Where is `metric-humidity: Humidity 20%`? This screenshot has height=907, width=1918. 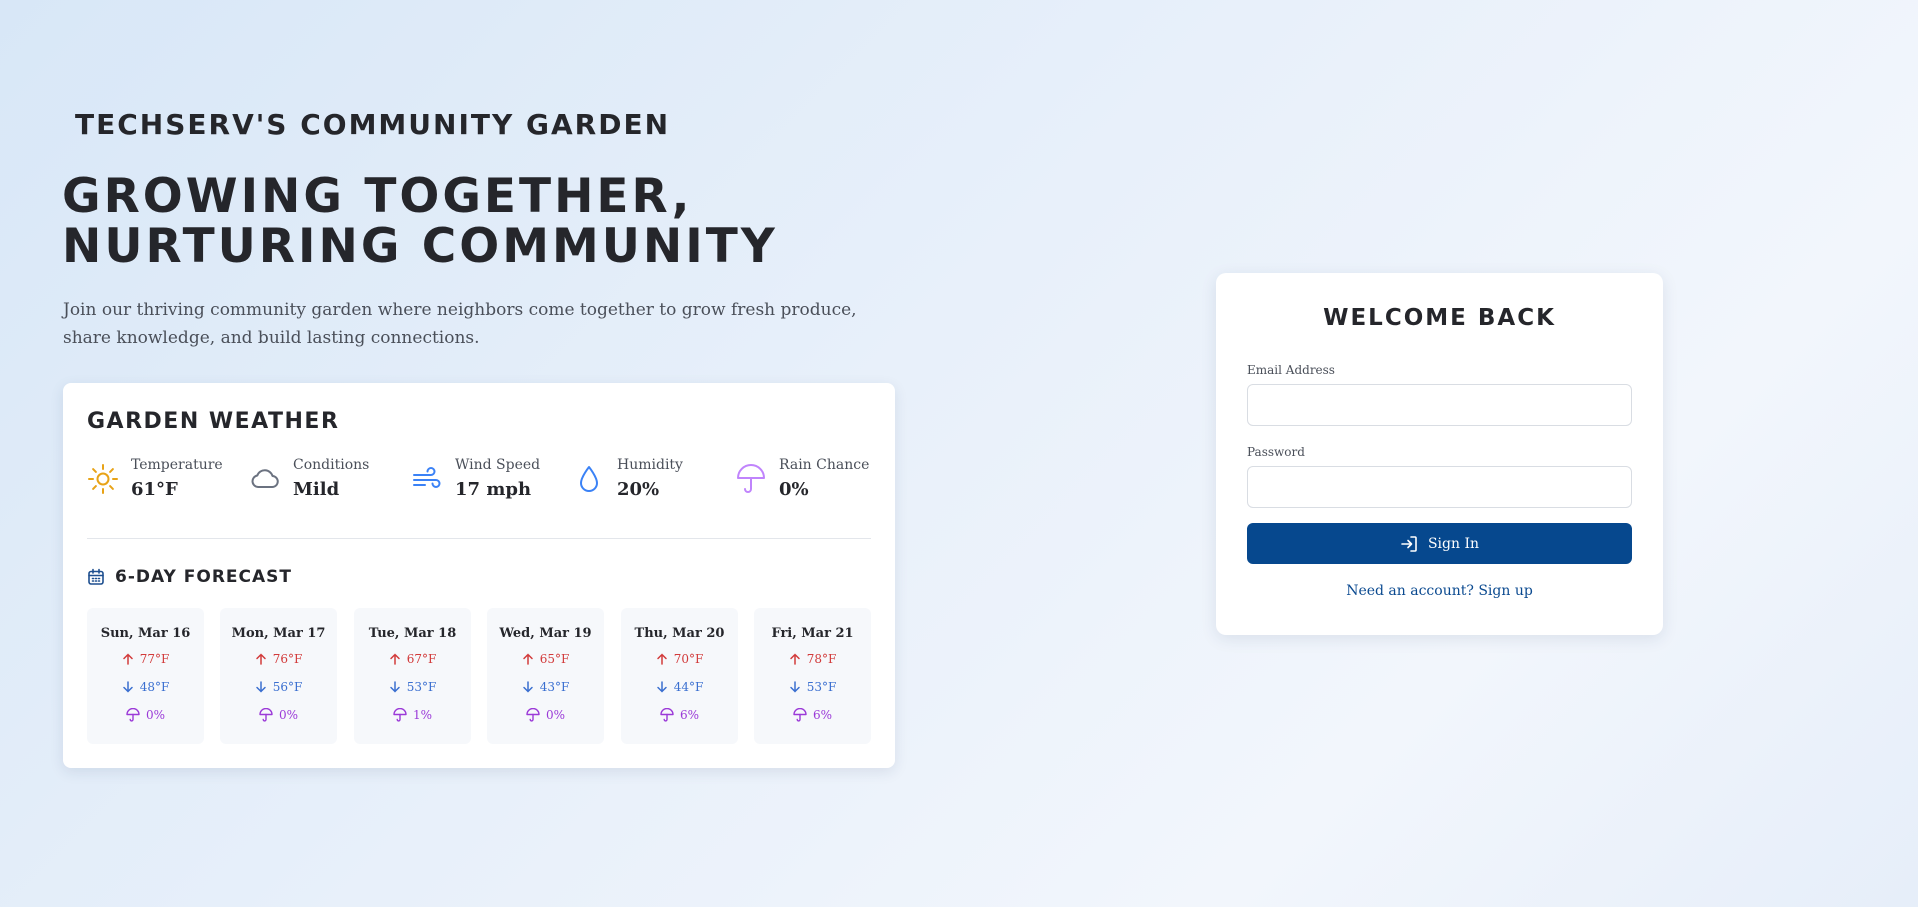
metric-humidity: Humidity 20% is located at coordinates (653, 482).